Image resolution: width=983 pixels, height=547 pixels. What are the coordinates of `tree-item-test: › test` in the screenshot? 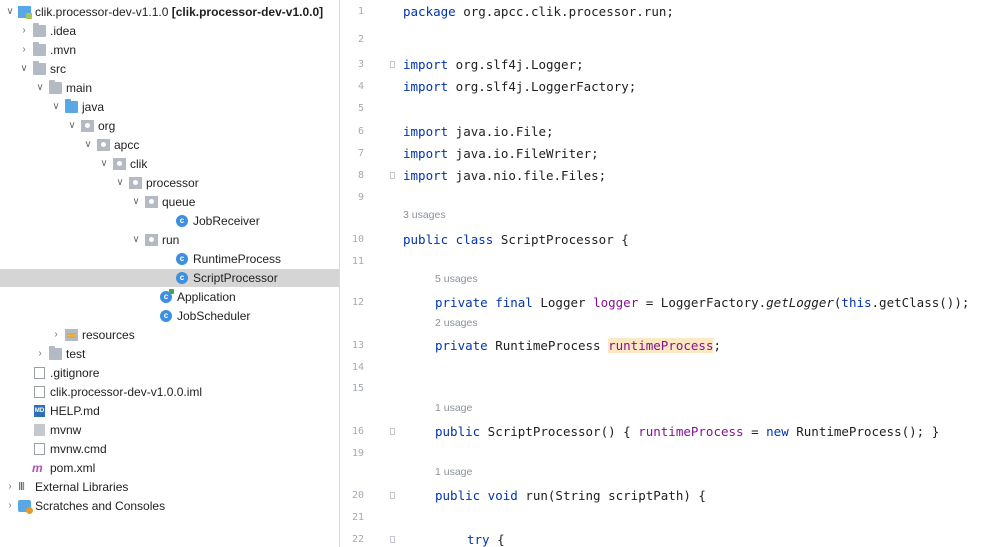 It's located at (169, 354).